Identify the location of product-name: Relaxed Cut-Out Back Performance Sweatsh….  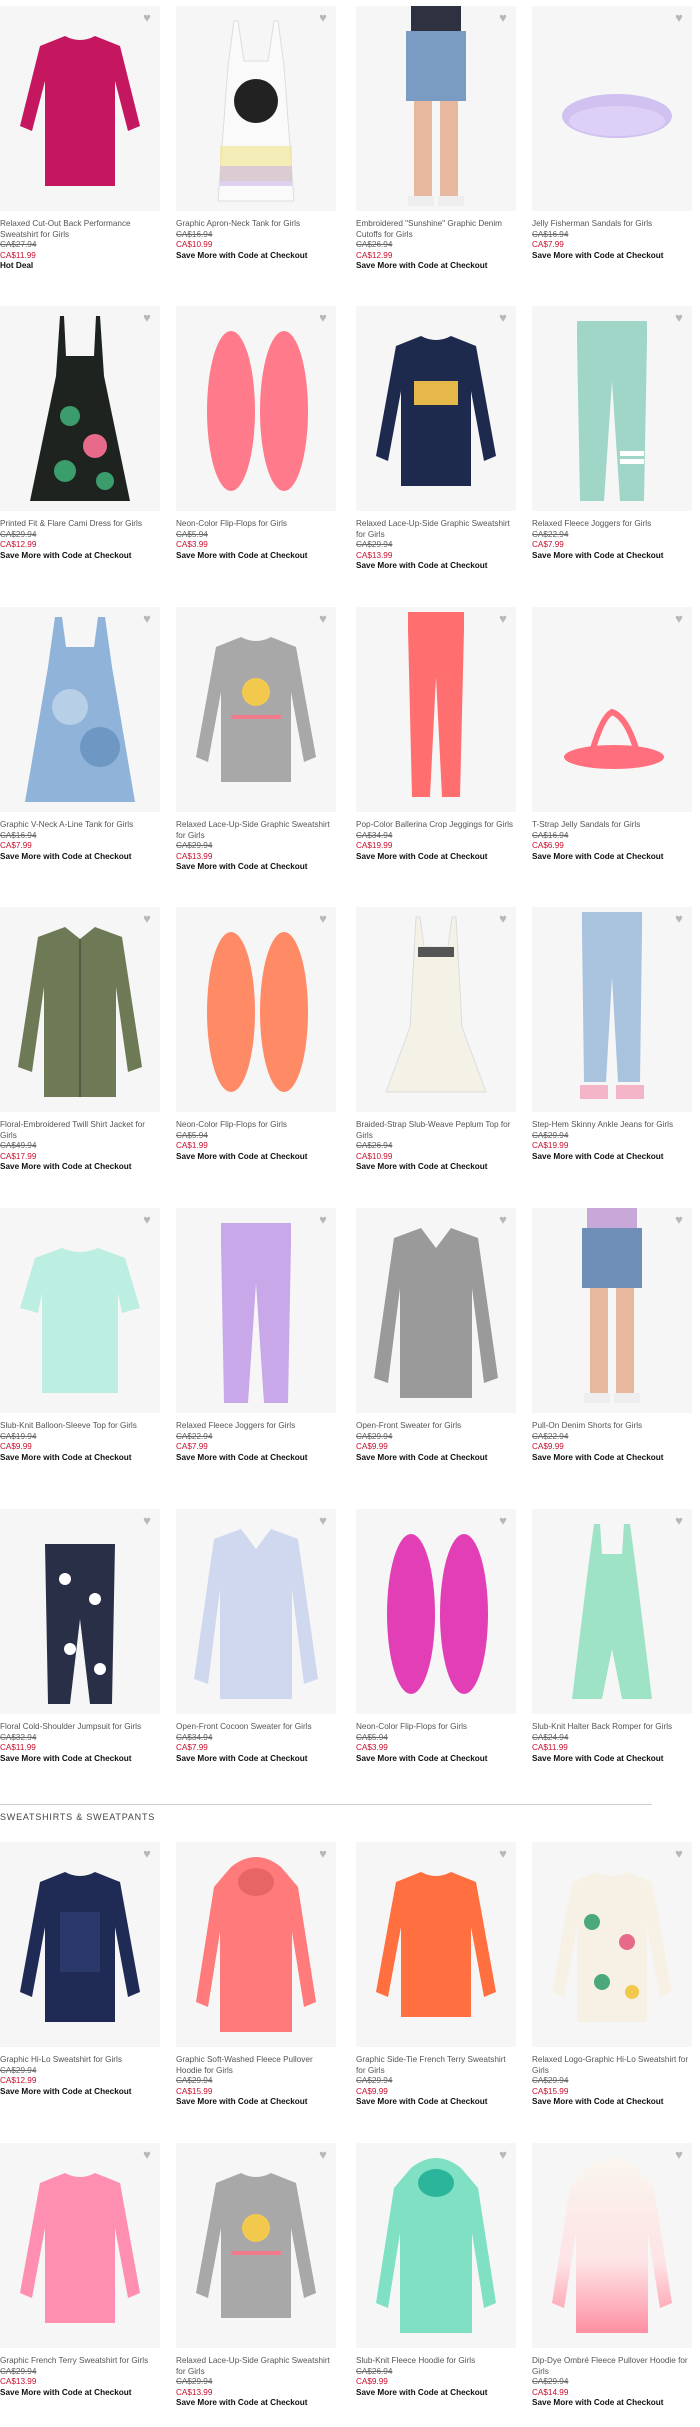
(80, 229).